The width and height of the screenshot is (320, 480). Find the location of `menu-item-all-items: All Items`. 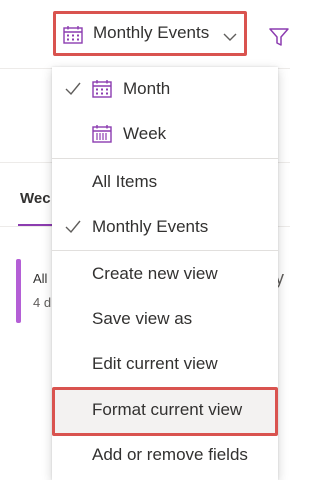

menu-item-all-items: All Items is located at coordinates (165, 182).